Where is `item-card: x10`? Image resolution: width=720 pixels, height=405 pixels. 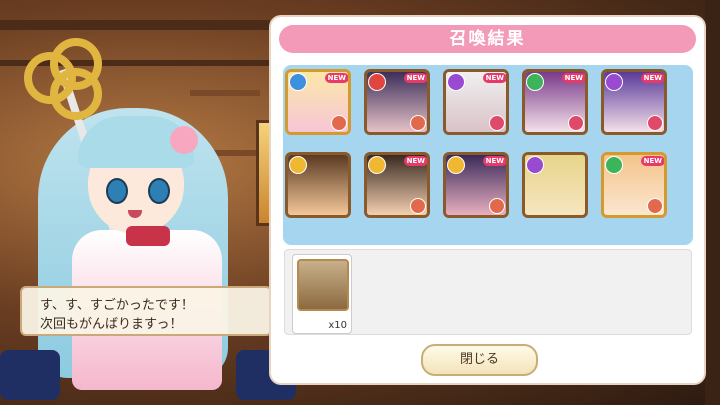 item-card: x10 is located at coordinates (322, 294).